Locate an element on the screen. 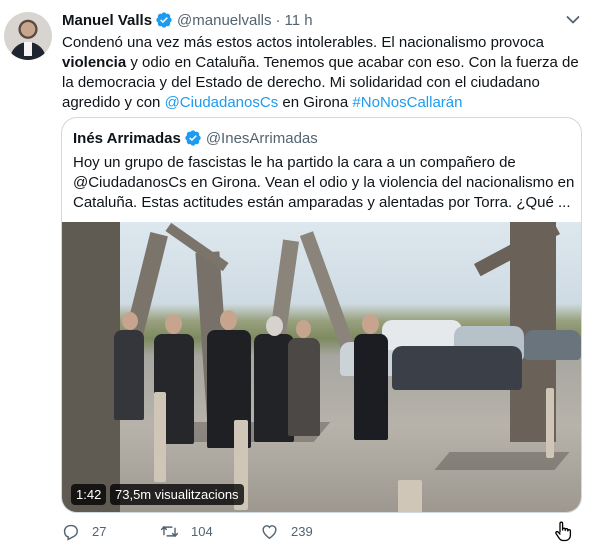 Image resolution: width=589 pixels, height=543 pixels. video-duration: 1:42 is located at coordinates (89, 494).